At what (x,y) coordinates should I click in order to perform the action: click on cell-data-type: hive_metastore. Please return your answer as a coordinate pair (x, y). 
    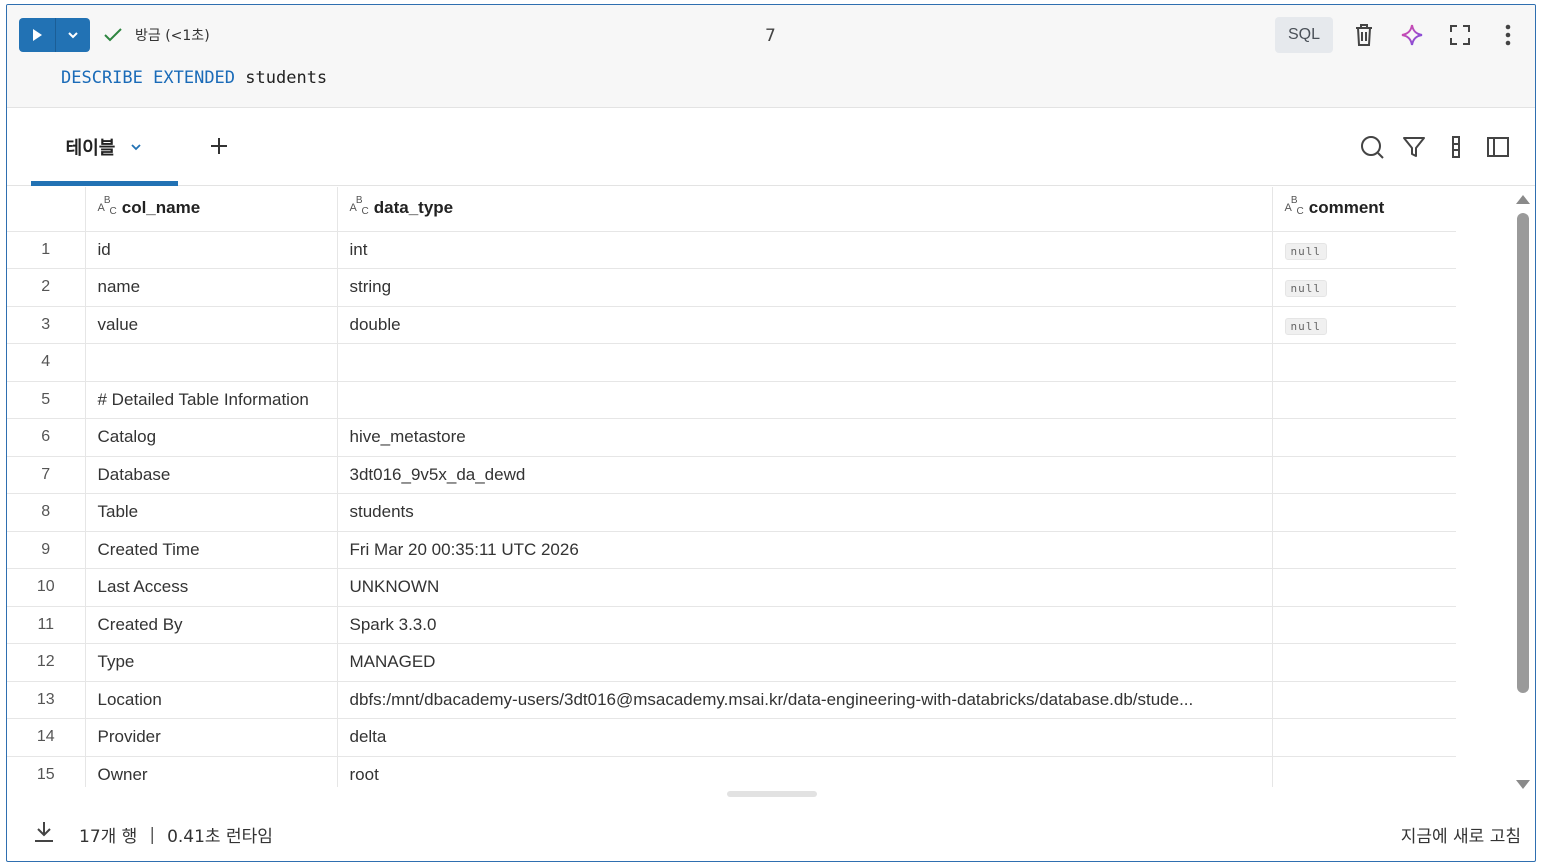
    Looking at the image, I should click on (805, 437).